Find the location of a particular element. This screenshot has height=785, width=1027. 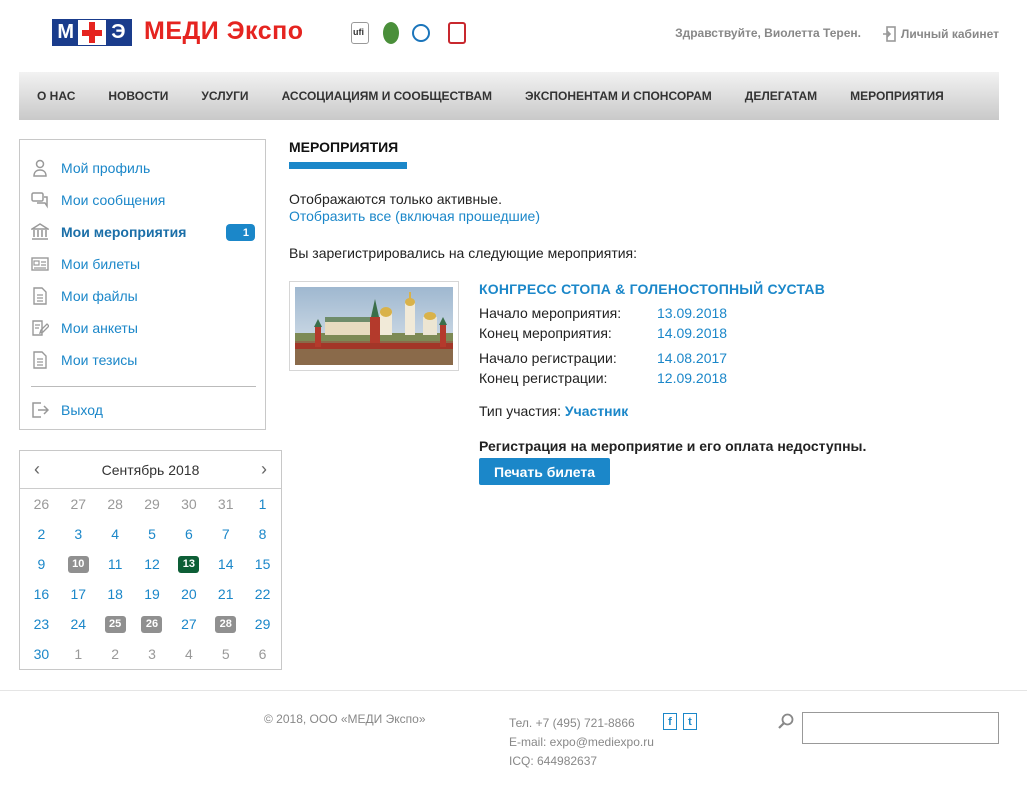

calendar-day: 23 is located at coordinates (41, 624).